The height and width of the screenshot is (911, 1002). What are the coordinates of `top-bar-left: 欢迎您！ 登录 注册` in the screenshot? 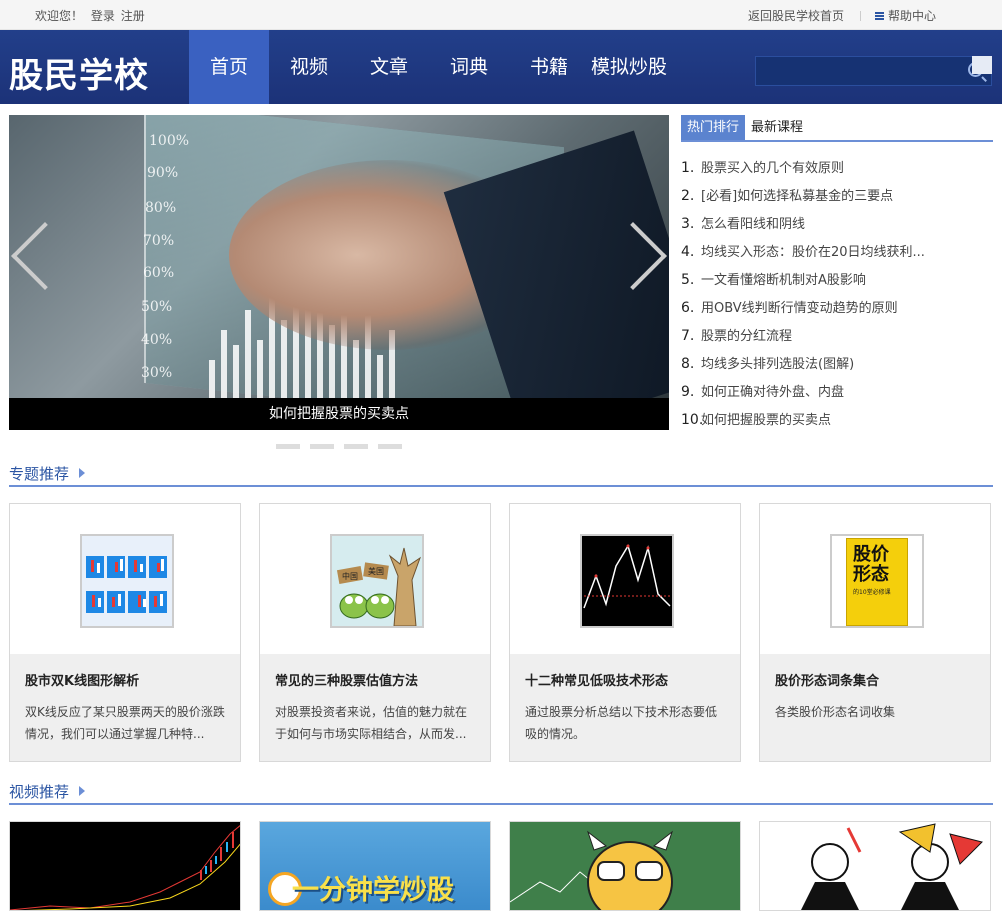 It's located at (91, 15).